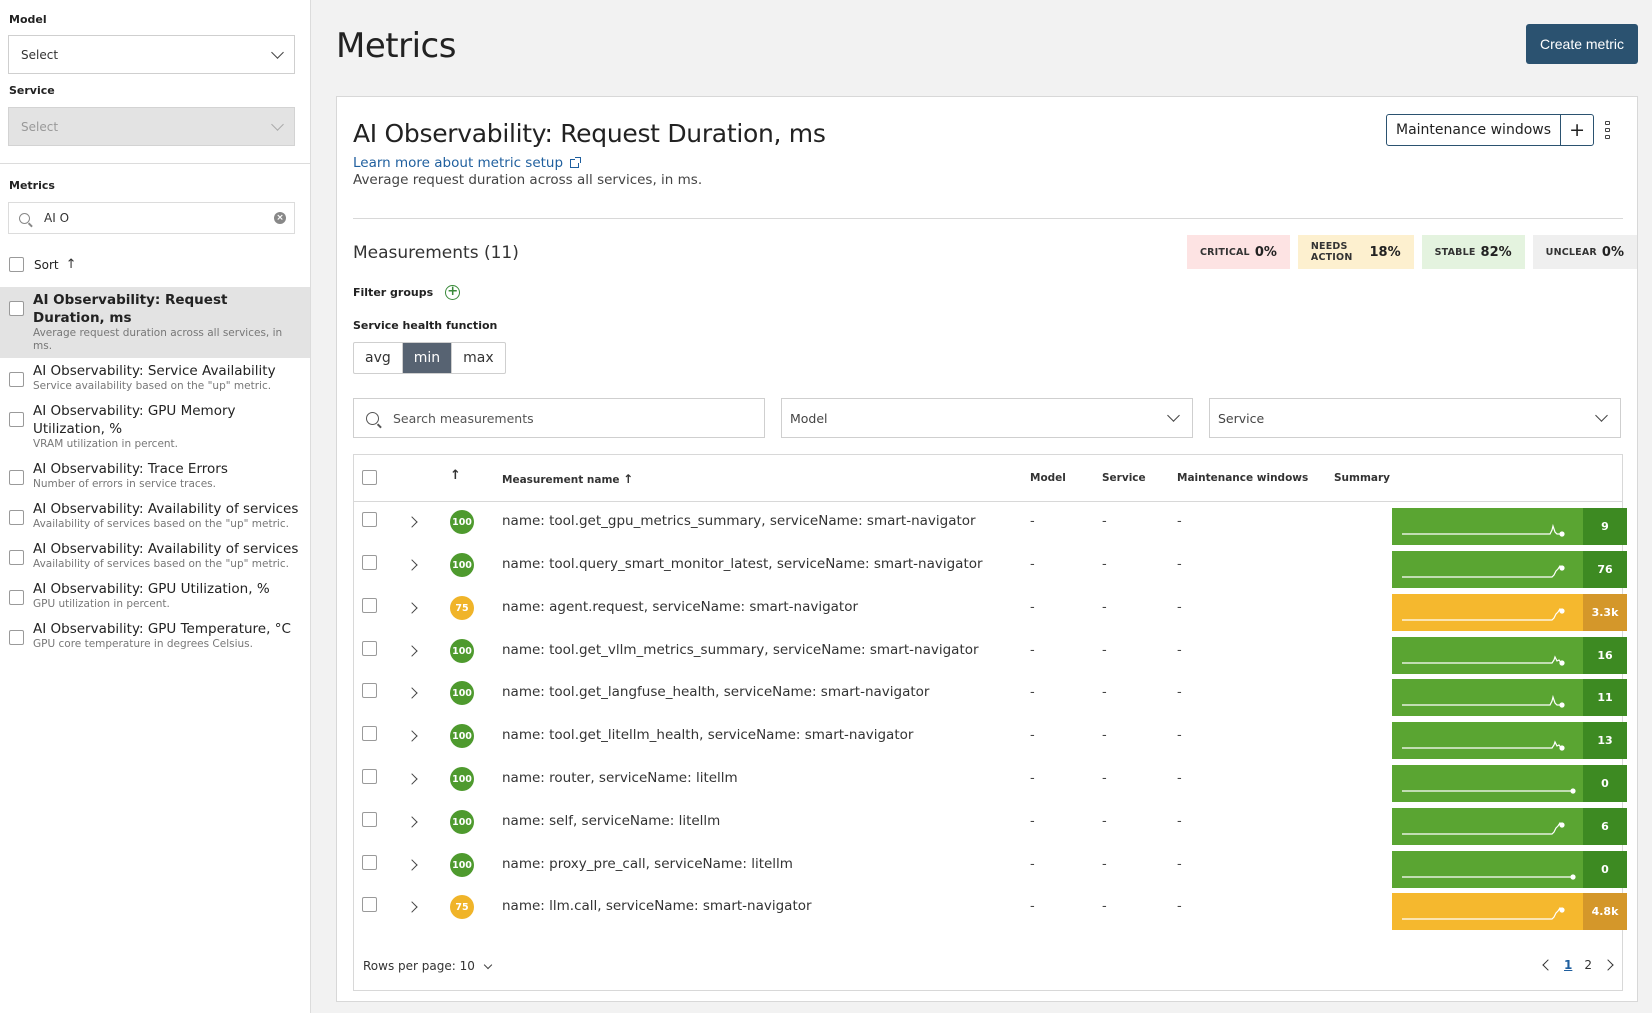  What do you see at coordinates (16, 264) in the screenshot?
I see `select-all-checkbox` at bounding box center [16, 264].